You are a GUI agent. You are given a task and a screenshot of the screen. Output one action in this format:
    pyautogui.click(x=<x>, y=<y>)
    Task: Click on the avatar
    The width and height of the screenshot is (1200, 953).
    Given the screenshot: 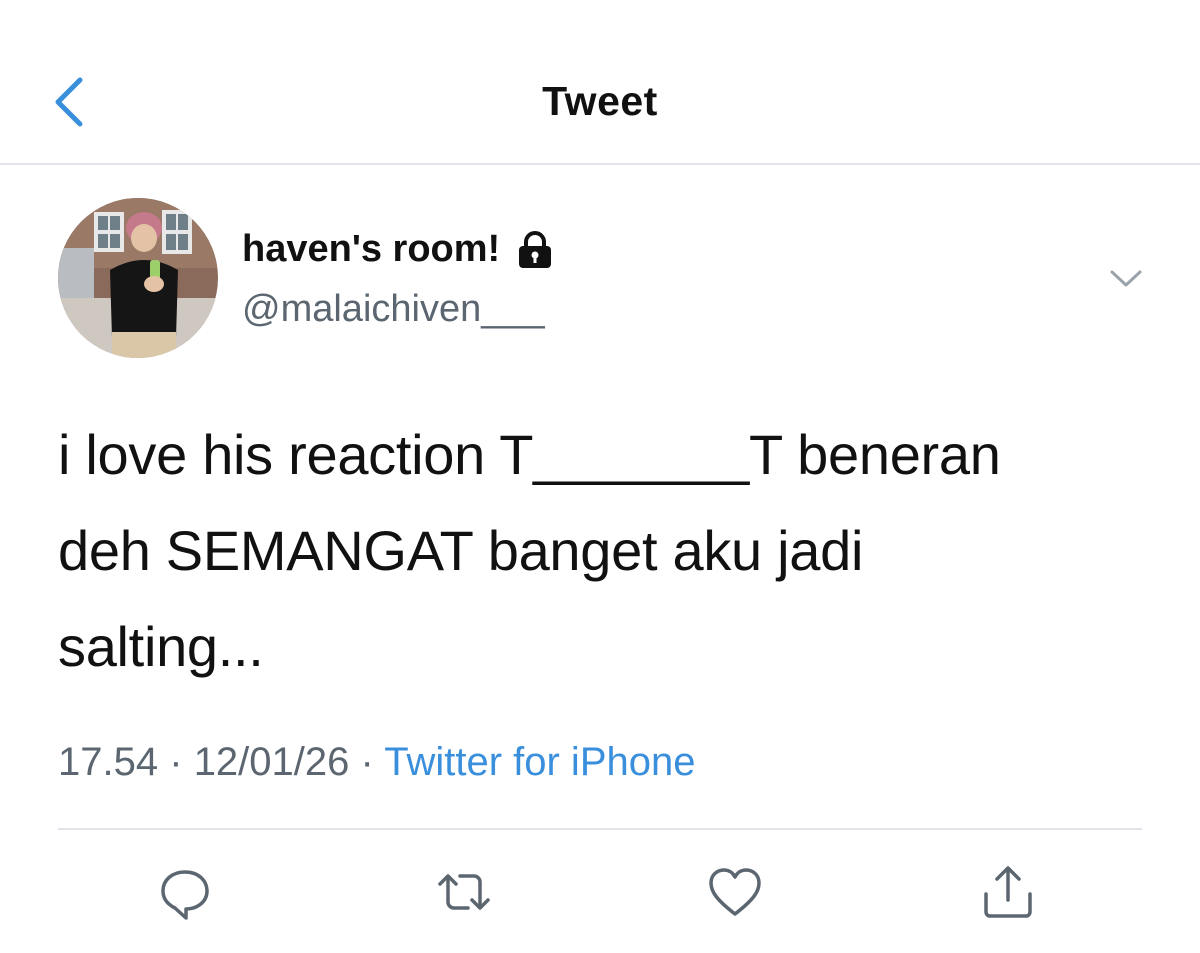 What is the action you would take?
    pyautogui.click(x=138, y=278)
    